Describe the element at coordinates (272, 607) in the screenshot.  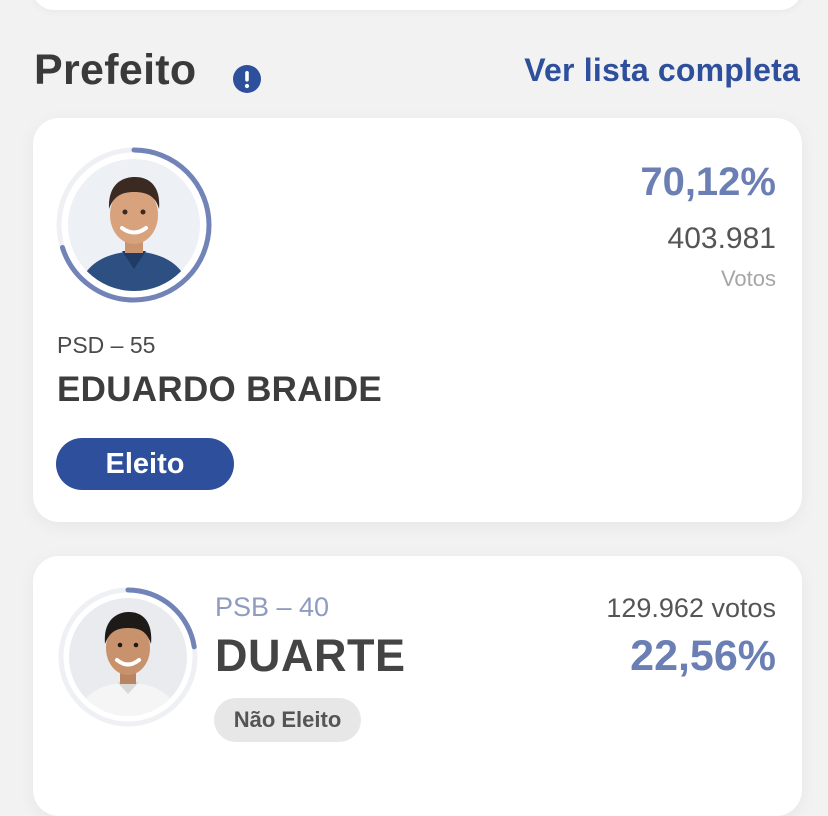
I see `party-number: PSB – 40` at that location.